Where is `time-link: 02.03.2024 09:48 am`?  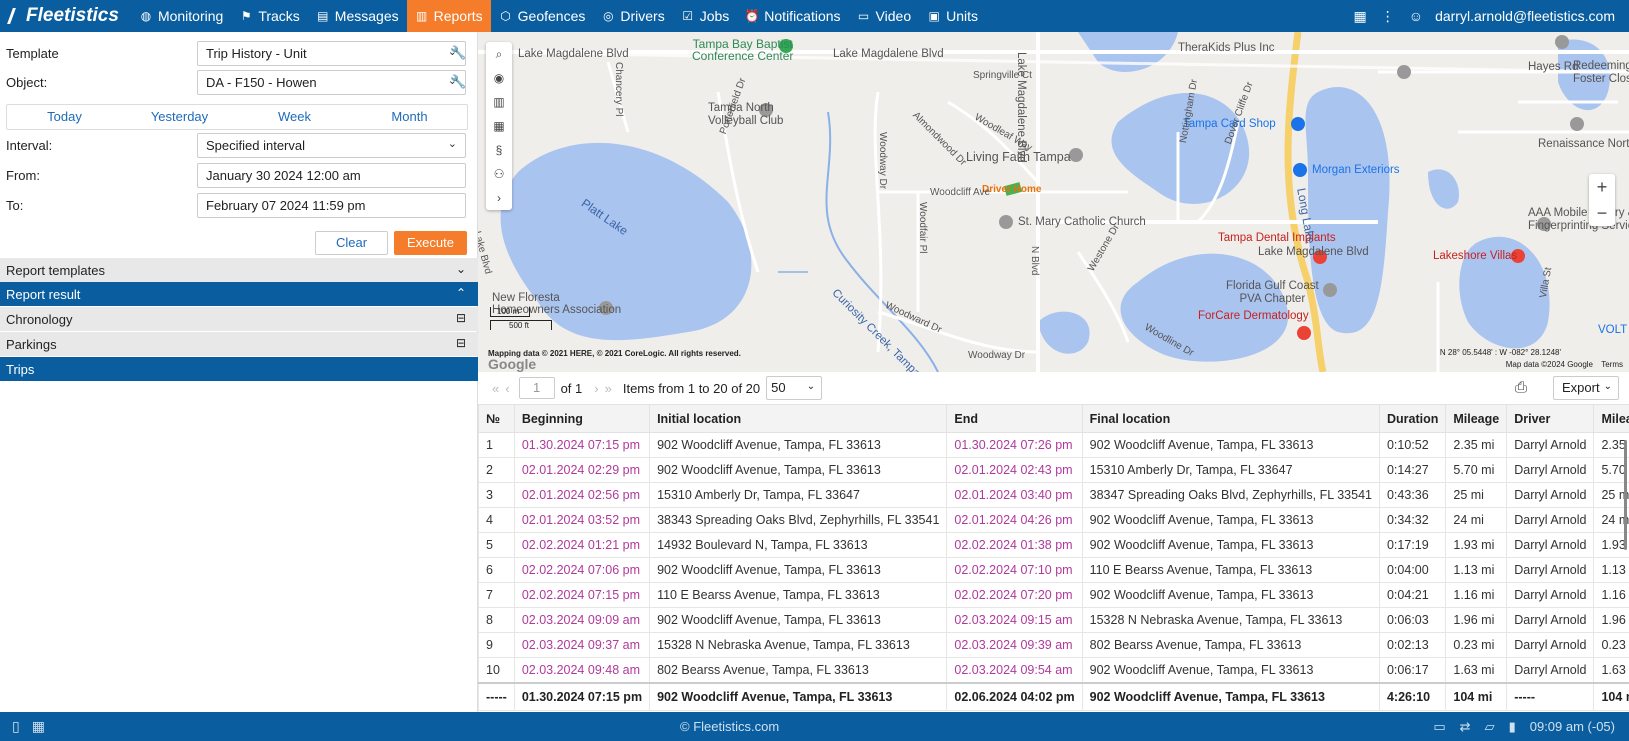
time-link: 02.03.2024 09:48 am is located at coordinates (582, 670).